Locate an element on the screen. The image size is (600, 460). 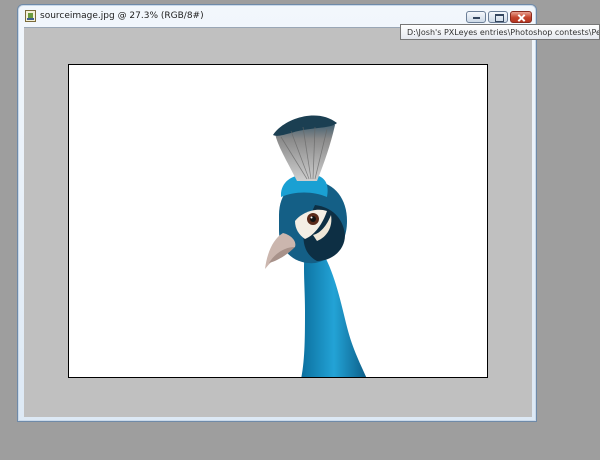
minimize-icon is located at coordinates (476, 17).